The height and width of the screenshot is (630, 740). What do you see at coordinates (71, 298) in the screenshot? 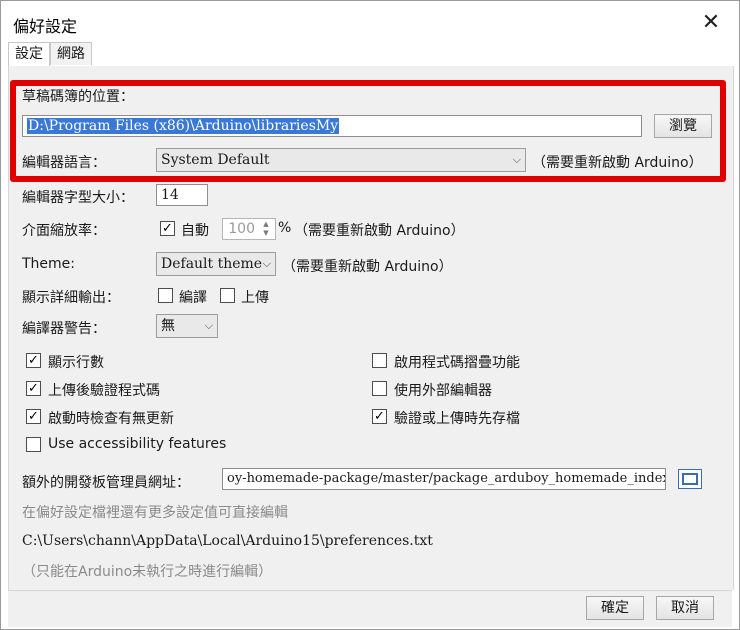
I see `verbose-output-label: 顯示詳細輸出：` at bounding box center [71, 298].